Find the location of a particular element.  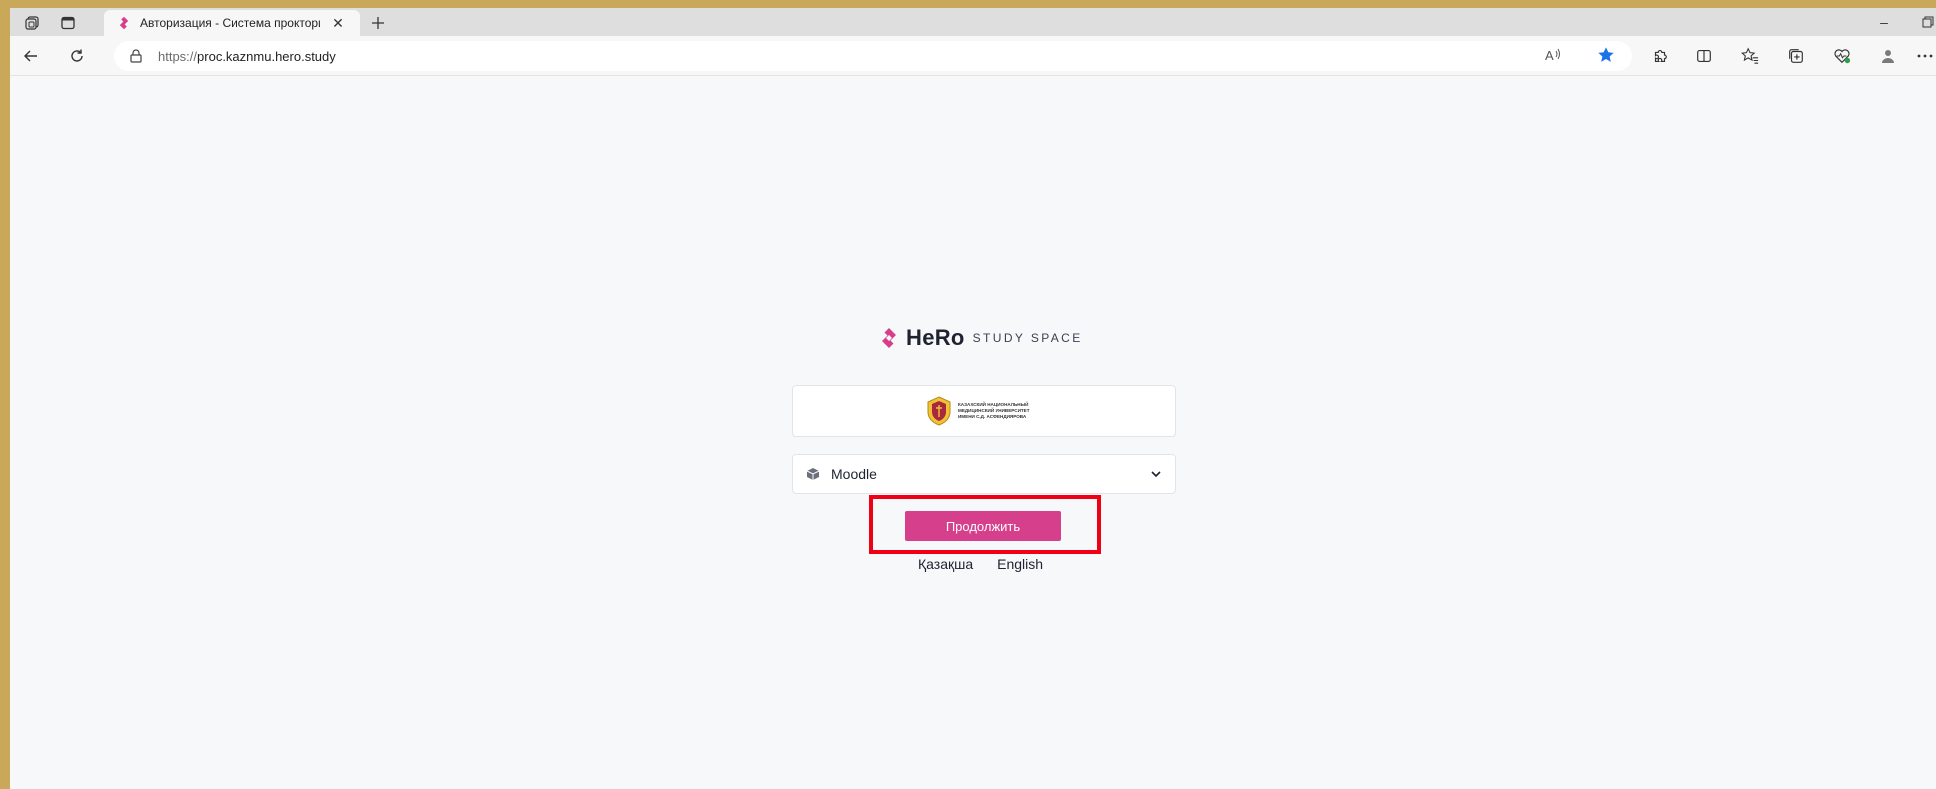

cube-icon is located at coordinates (813, 474).